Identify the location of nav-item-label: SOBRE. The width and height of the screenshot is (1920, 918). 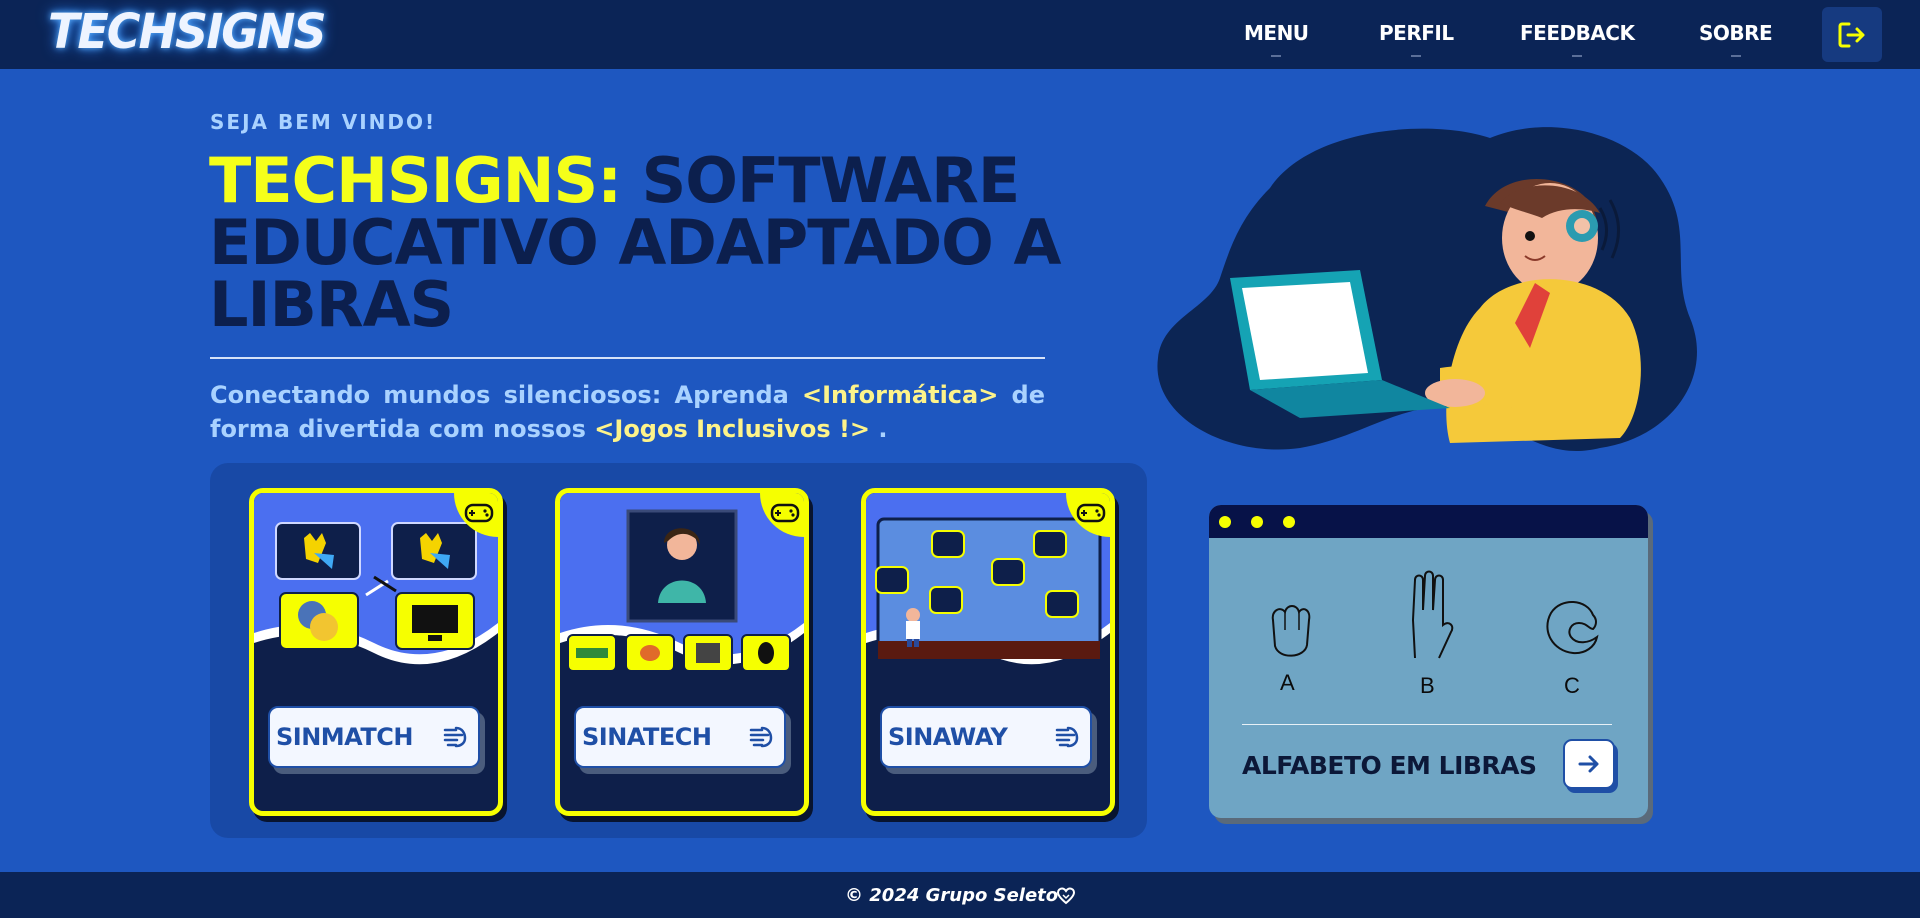
(1736, 33).